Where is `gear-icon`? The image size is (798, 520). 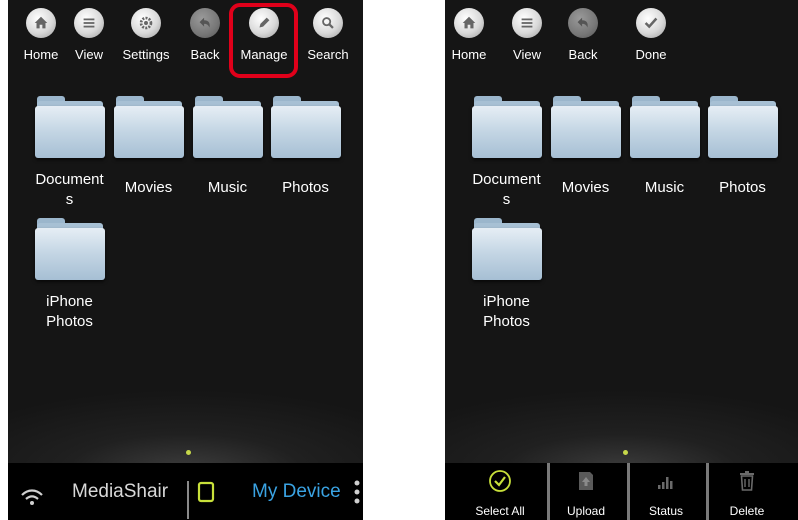 gear-icon is located at coordinates (146, 23).